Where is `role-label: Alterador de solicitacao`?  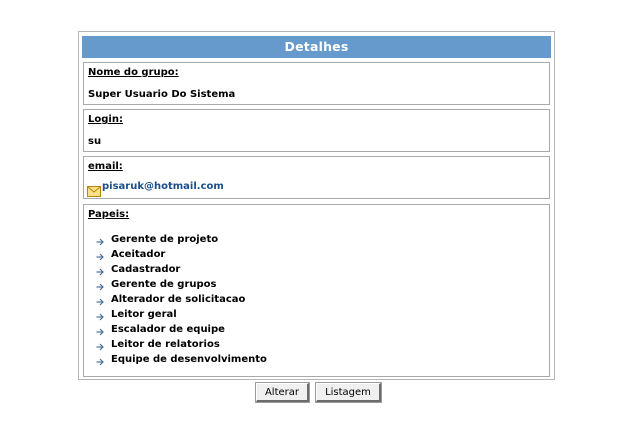
role-label: Alterador de solicitacao is located at coordinates (178, 299).